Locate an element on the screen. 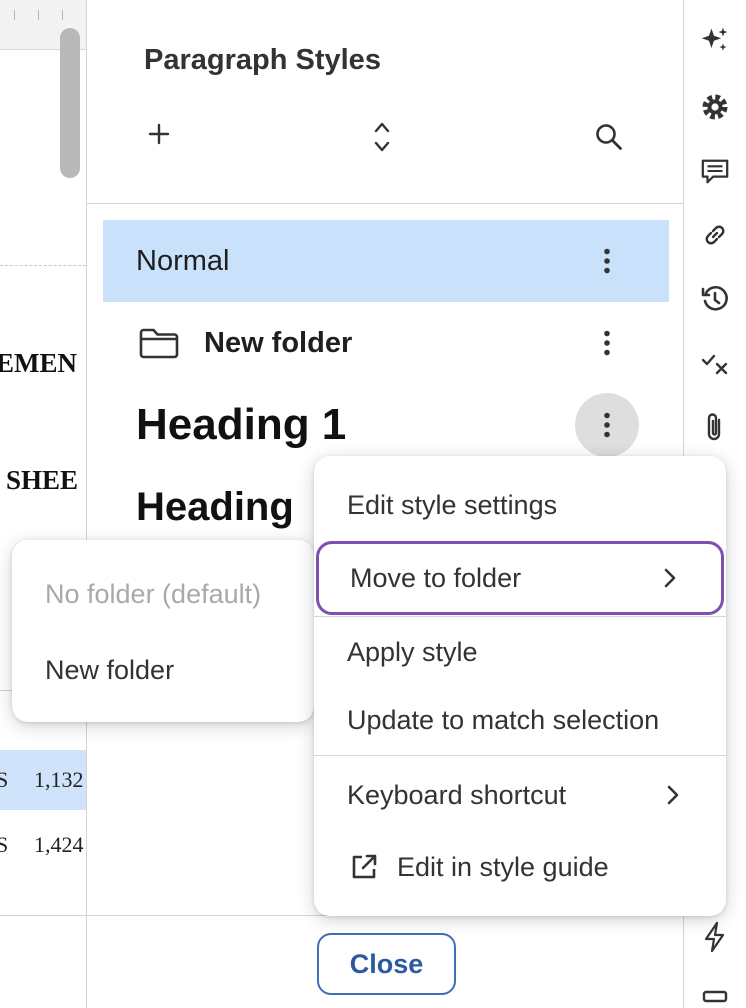 This screenshot has height=1008, width=746. style-options-button-active is located at coordinates (607, 425).